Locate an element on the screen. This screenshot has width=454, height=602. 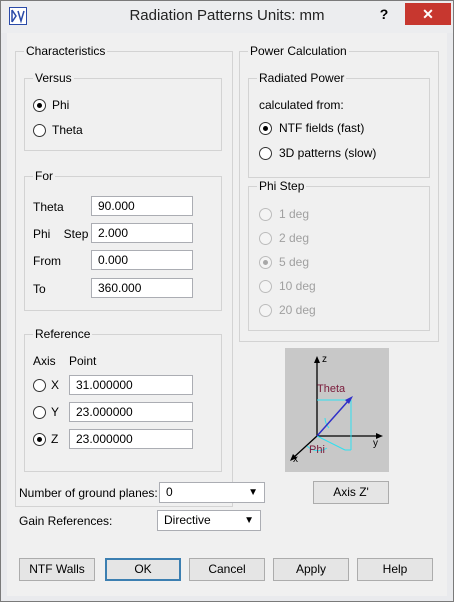
reference-y-input: 23.000000 is located at coordinates (131, 412).